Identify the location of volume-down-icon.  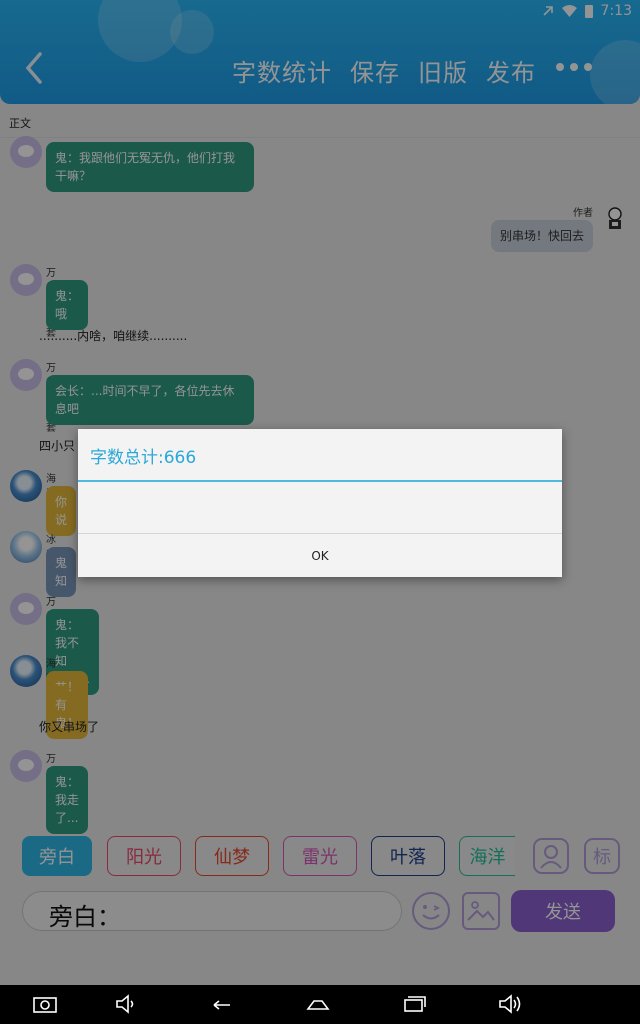
(126, 1004).